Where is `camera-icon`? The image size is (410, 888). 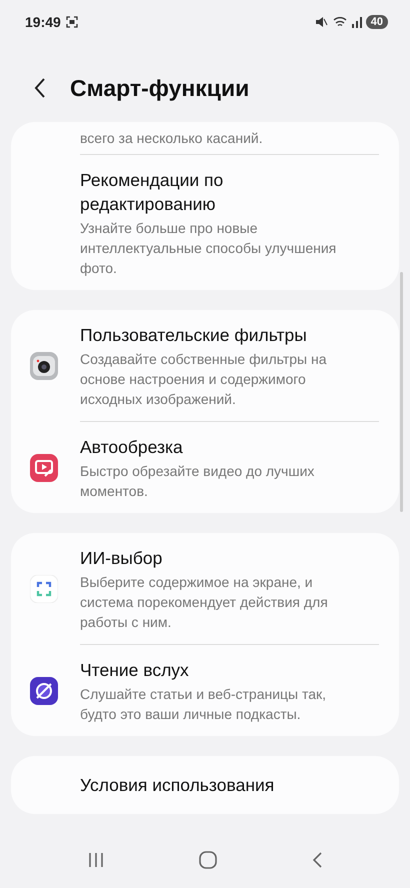 camera-icon is located at coordinates (44, 366).